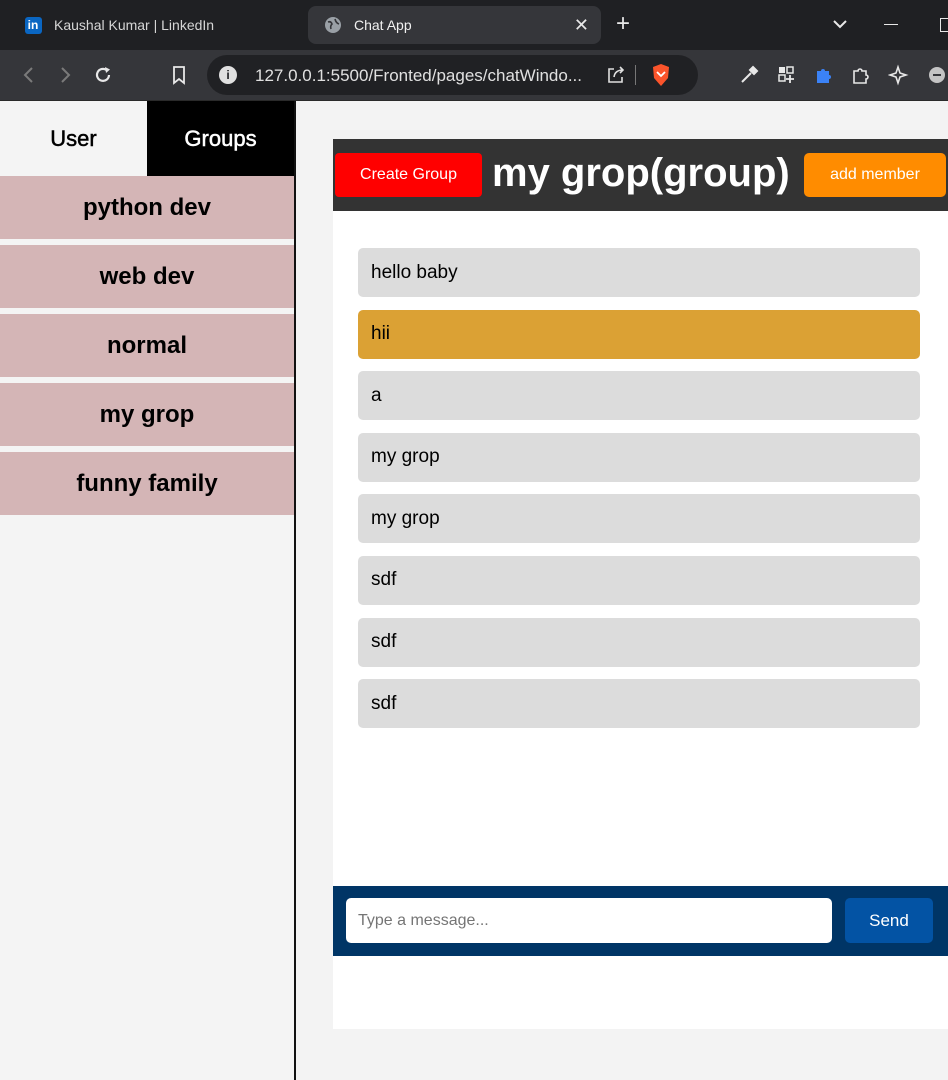 This screenshot has height=1080, width=948. I want to click on reload-icon, so click(103, 75).